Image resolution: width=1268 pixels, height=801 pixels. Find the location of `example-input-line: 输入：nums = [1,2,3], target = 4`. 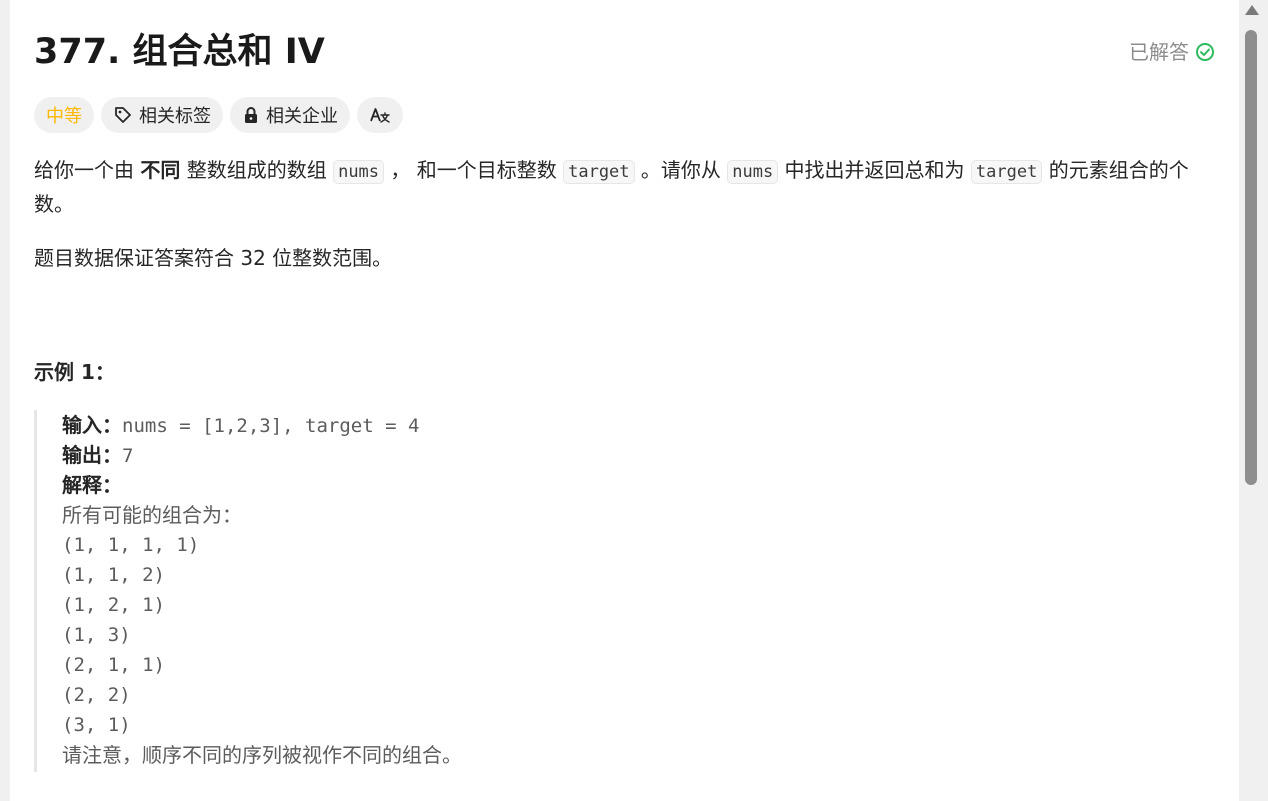

example-input-line: 输入：nums = [1,2,3], target = 4 is located at coordinates (638, 425).